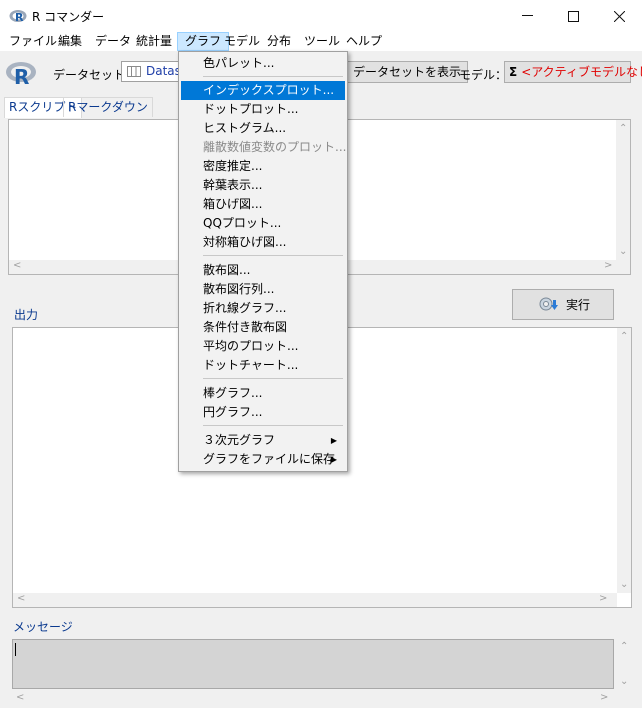 The image size is (642, 708). I want to click on run-button: 実行, so click(563, 304).